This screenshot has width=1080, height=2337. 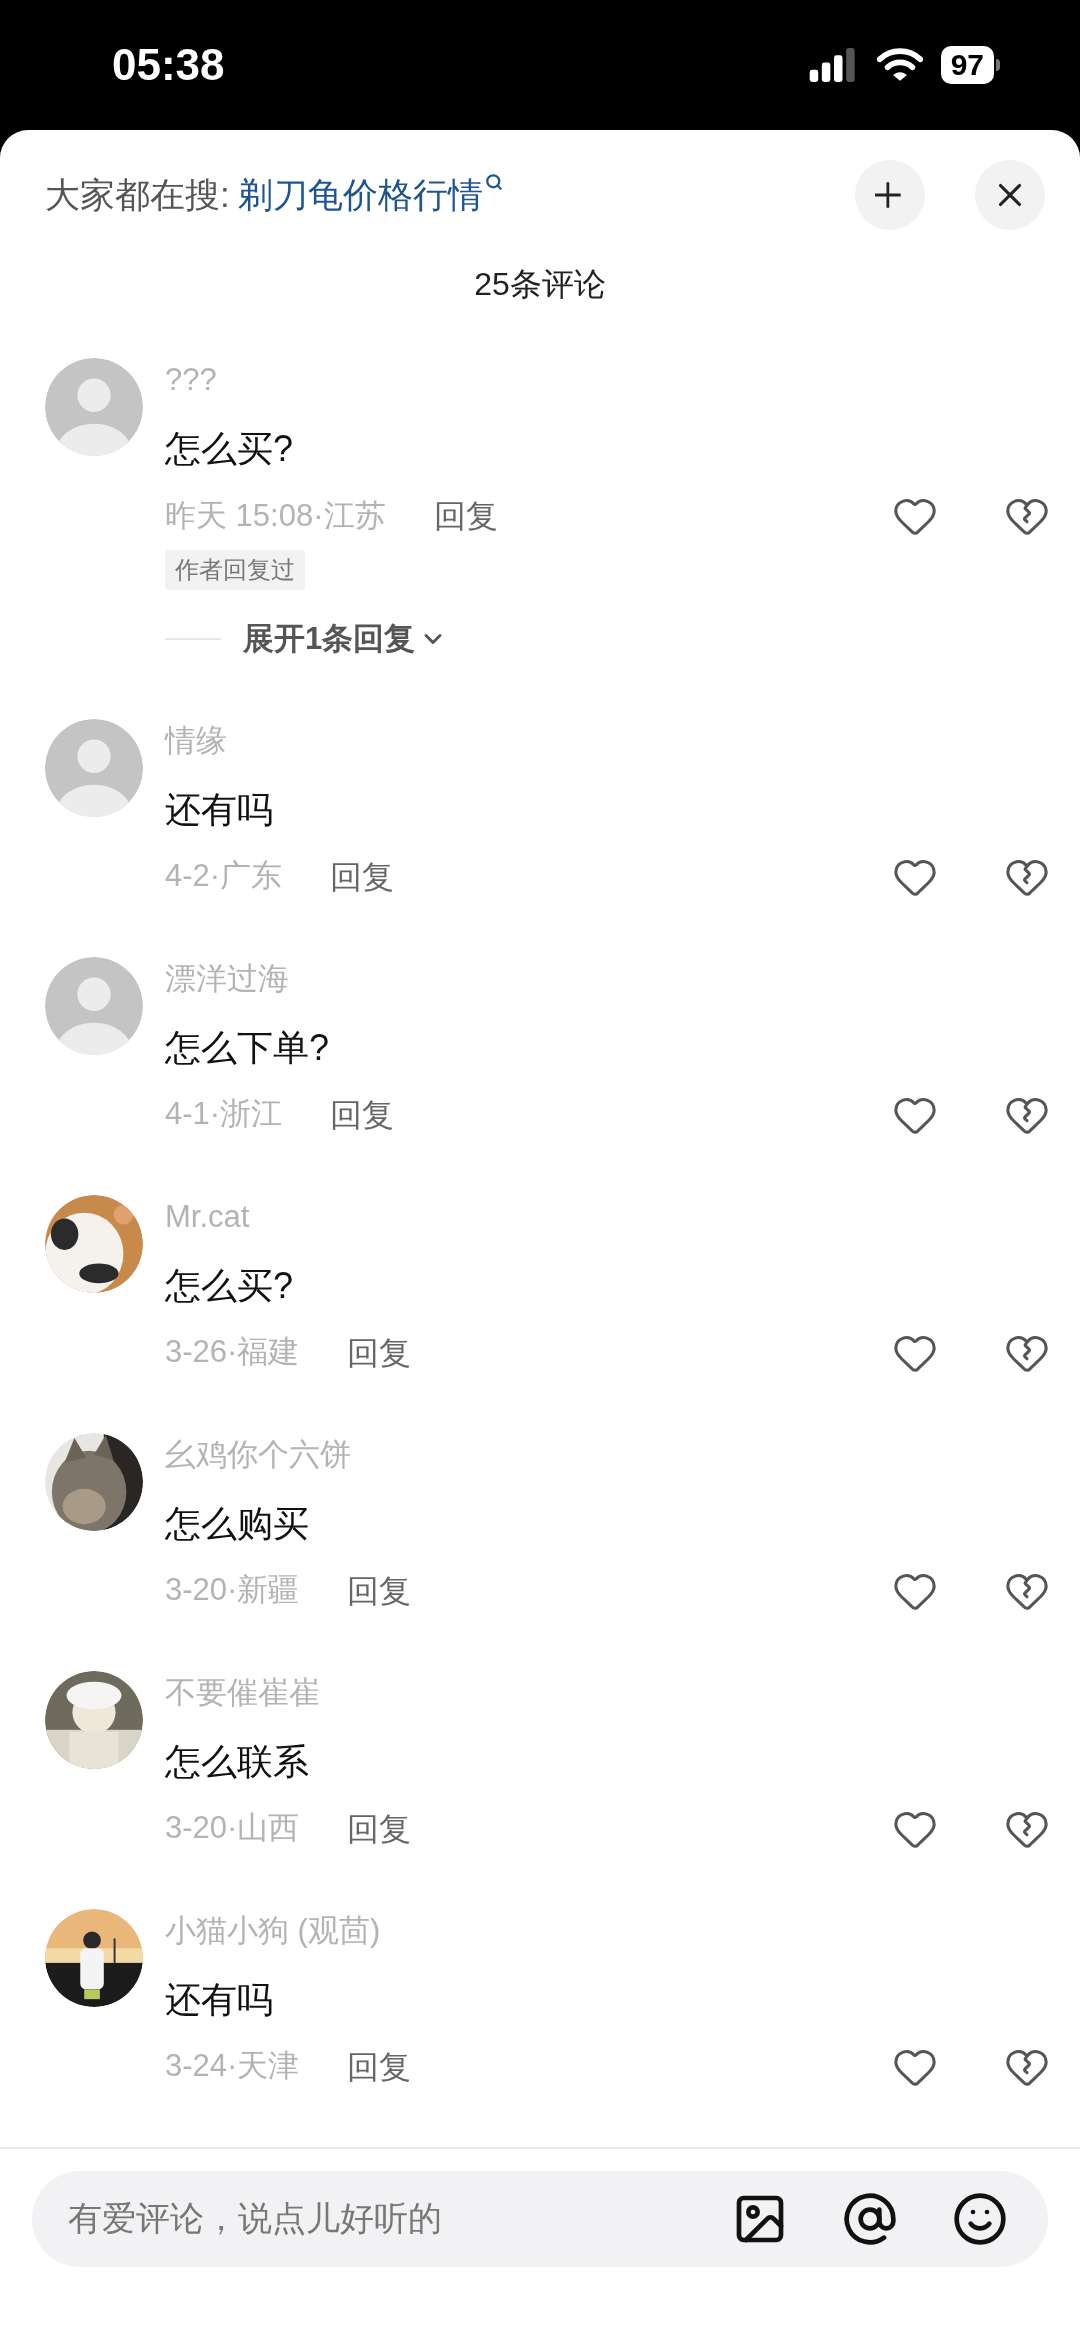 I want to click on comment-meta: 4-1·浙江, so click(x=224, y=1114).